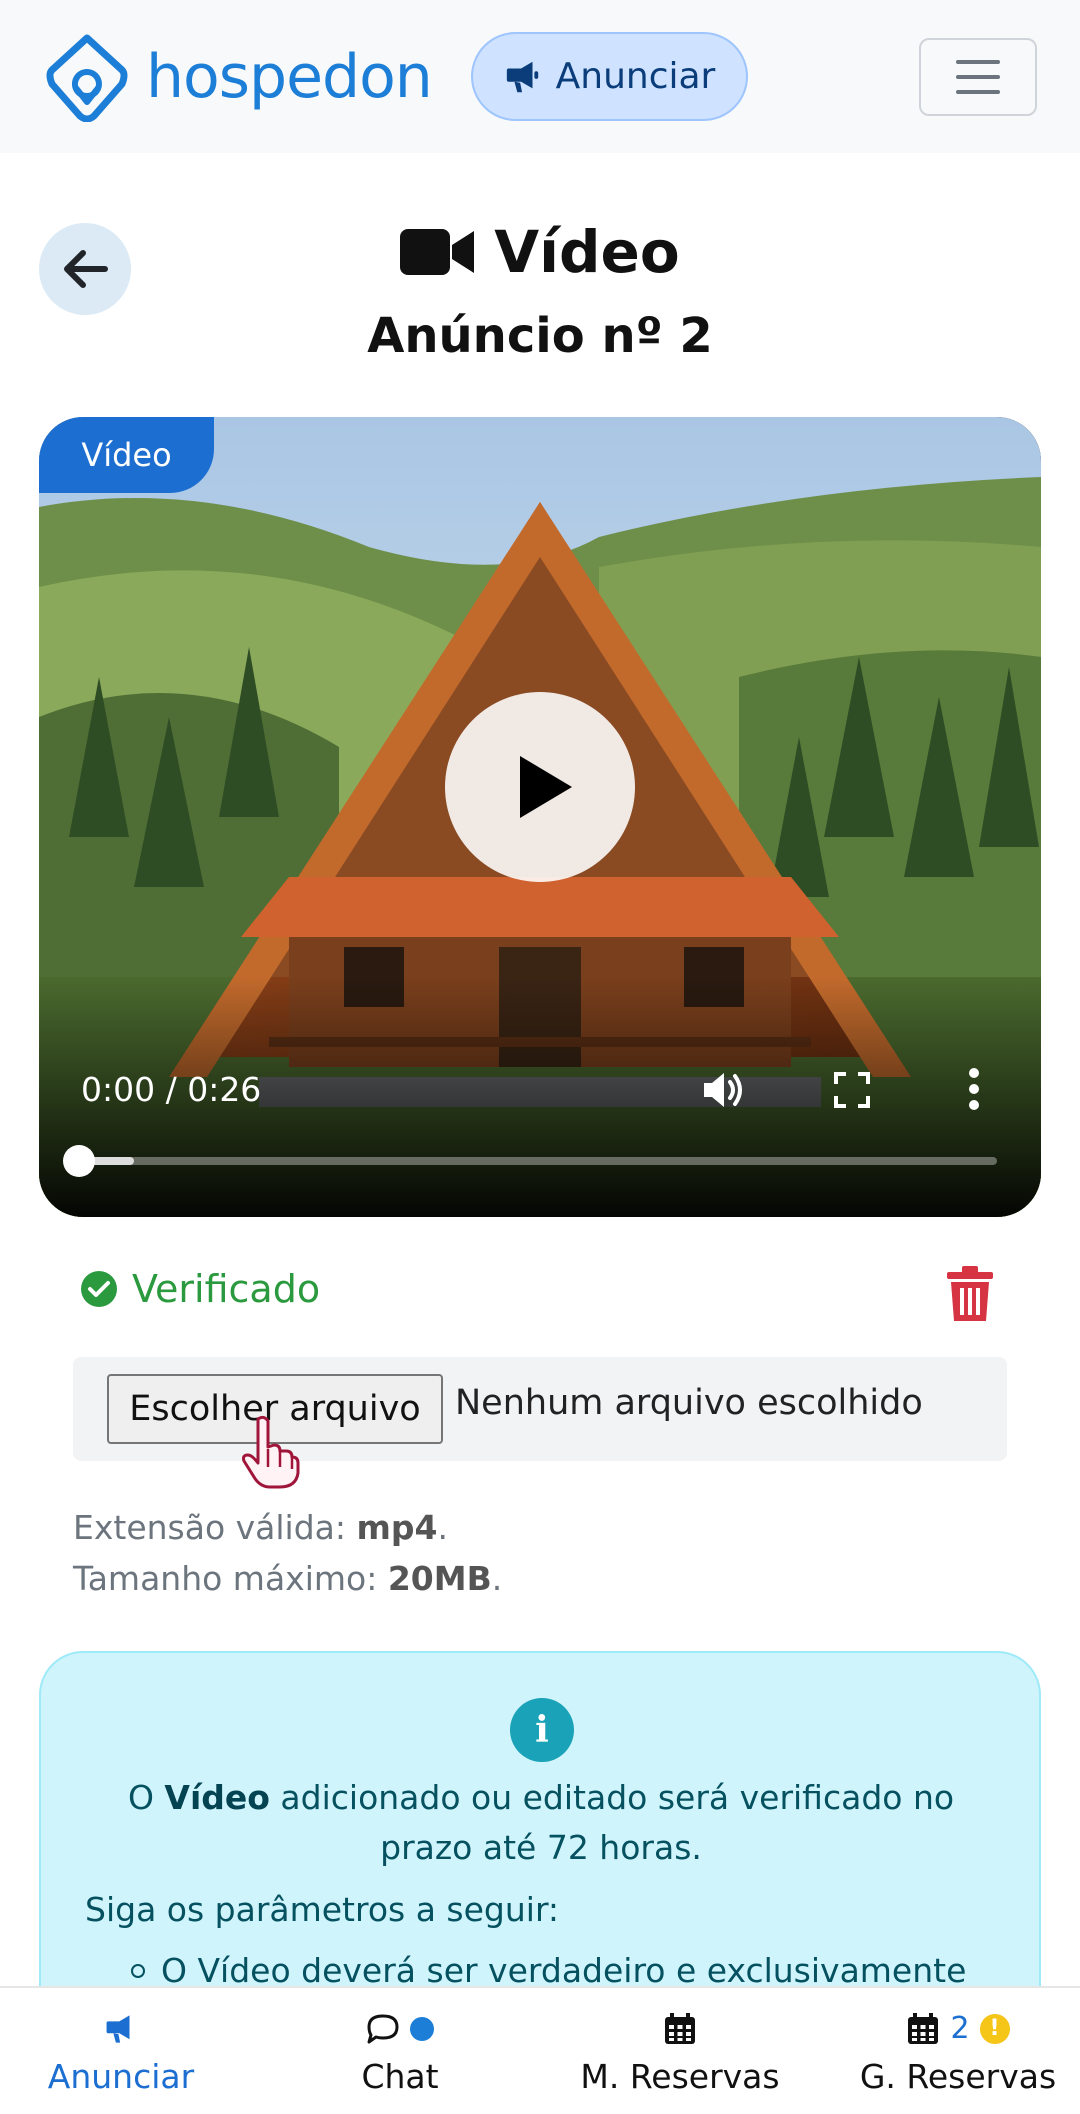 The image size is (1080, 2114). I want to click on extension-hint: Extensão válida: mp4., so click(260, 1527).